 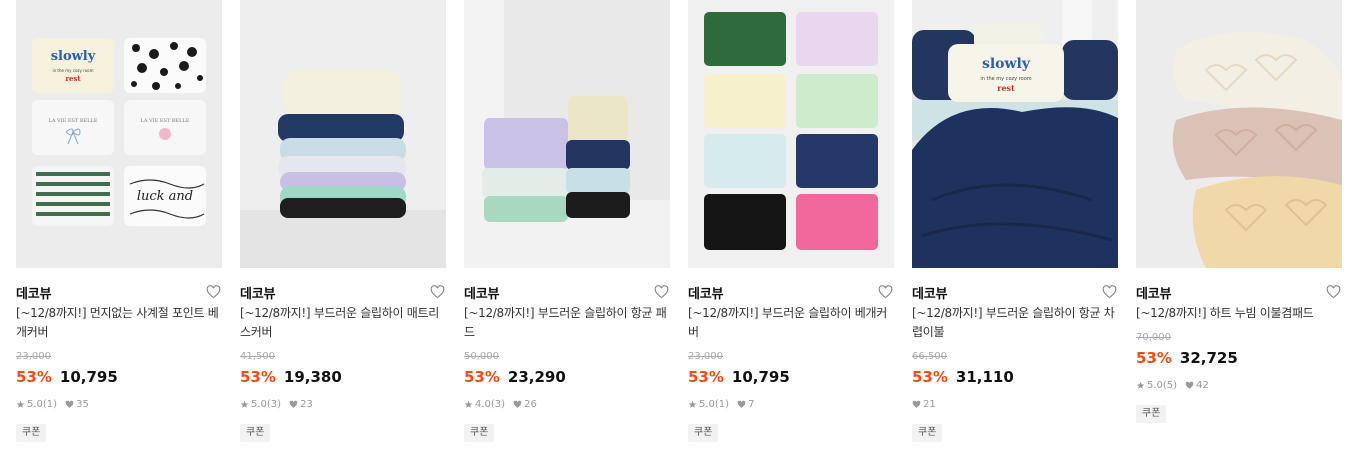 What do you see at coordinates (567, 323) in the screenshot?
I see `product-title: [~12/8까지!] 부드러운 슬립하이 항균 패드` at bounding box center [567, 323].